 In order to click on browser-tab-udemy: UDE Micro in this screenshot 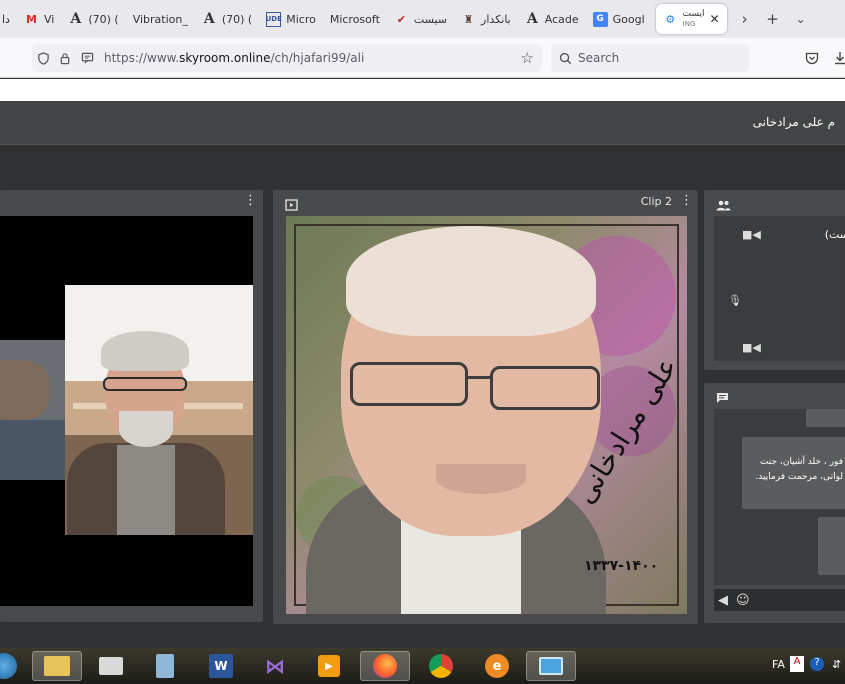, I will do `click(291, 19)`.